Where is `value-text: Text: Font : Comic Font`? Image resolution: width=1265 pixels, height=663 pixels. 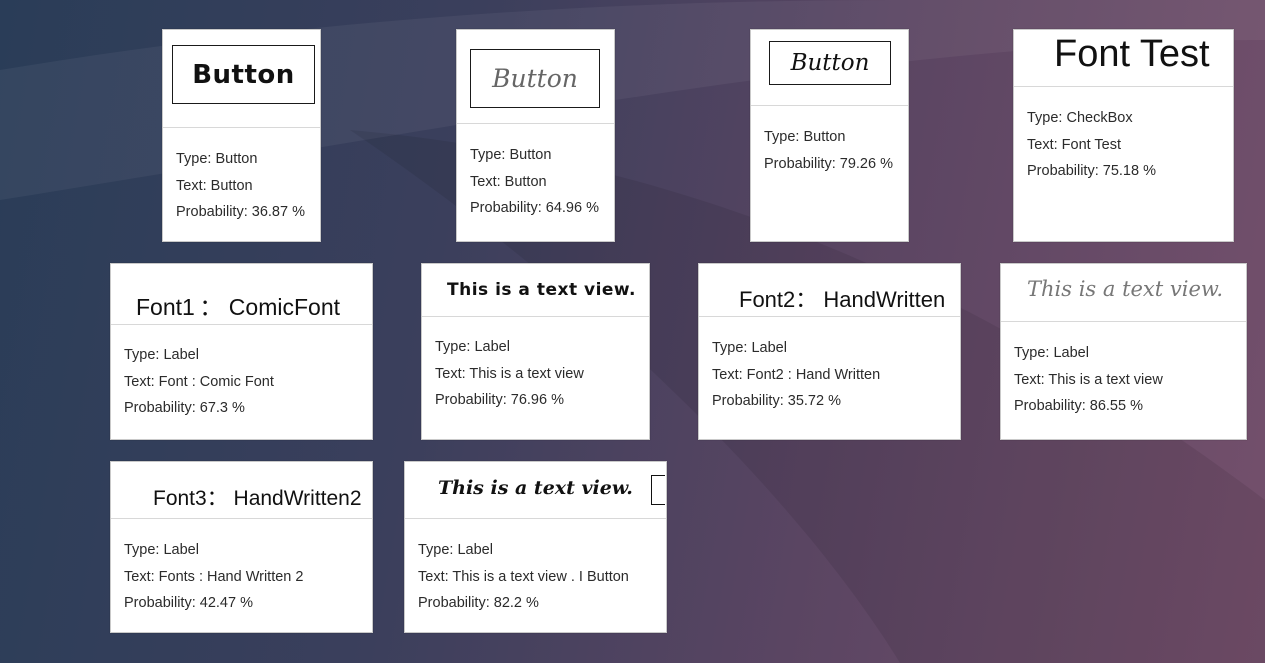 value-text: Text: Font : Comic Font is located at coordinates (199, 381).